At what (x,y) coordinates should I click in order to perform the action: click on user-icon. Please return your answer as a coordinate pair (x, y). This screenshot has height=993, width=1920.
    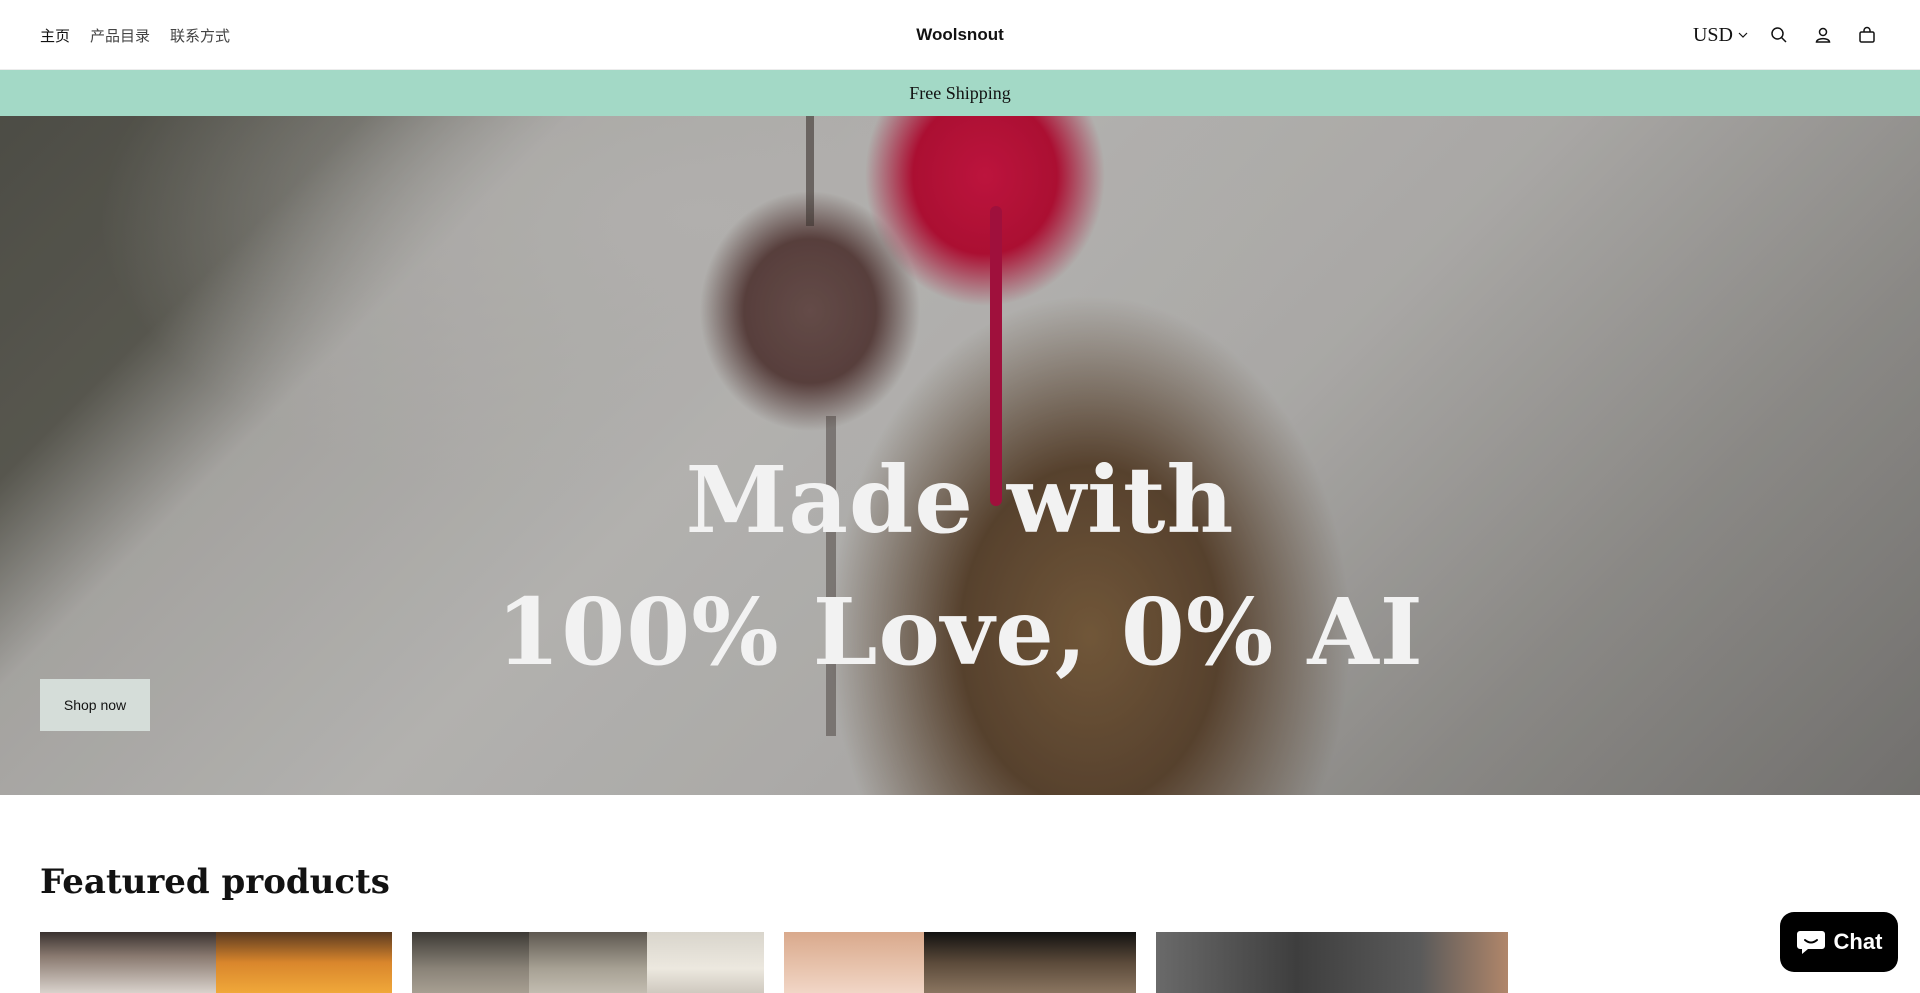
    Looking at the image, I should click on (1823, 35).